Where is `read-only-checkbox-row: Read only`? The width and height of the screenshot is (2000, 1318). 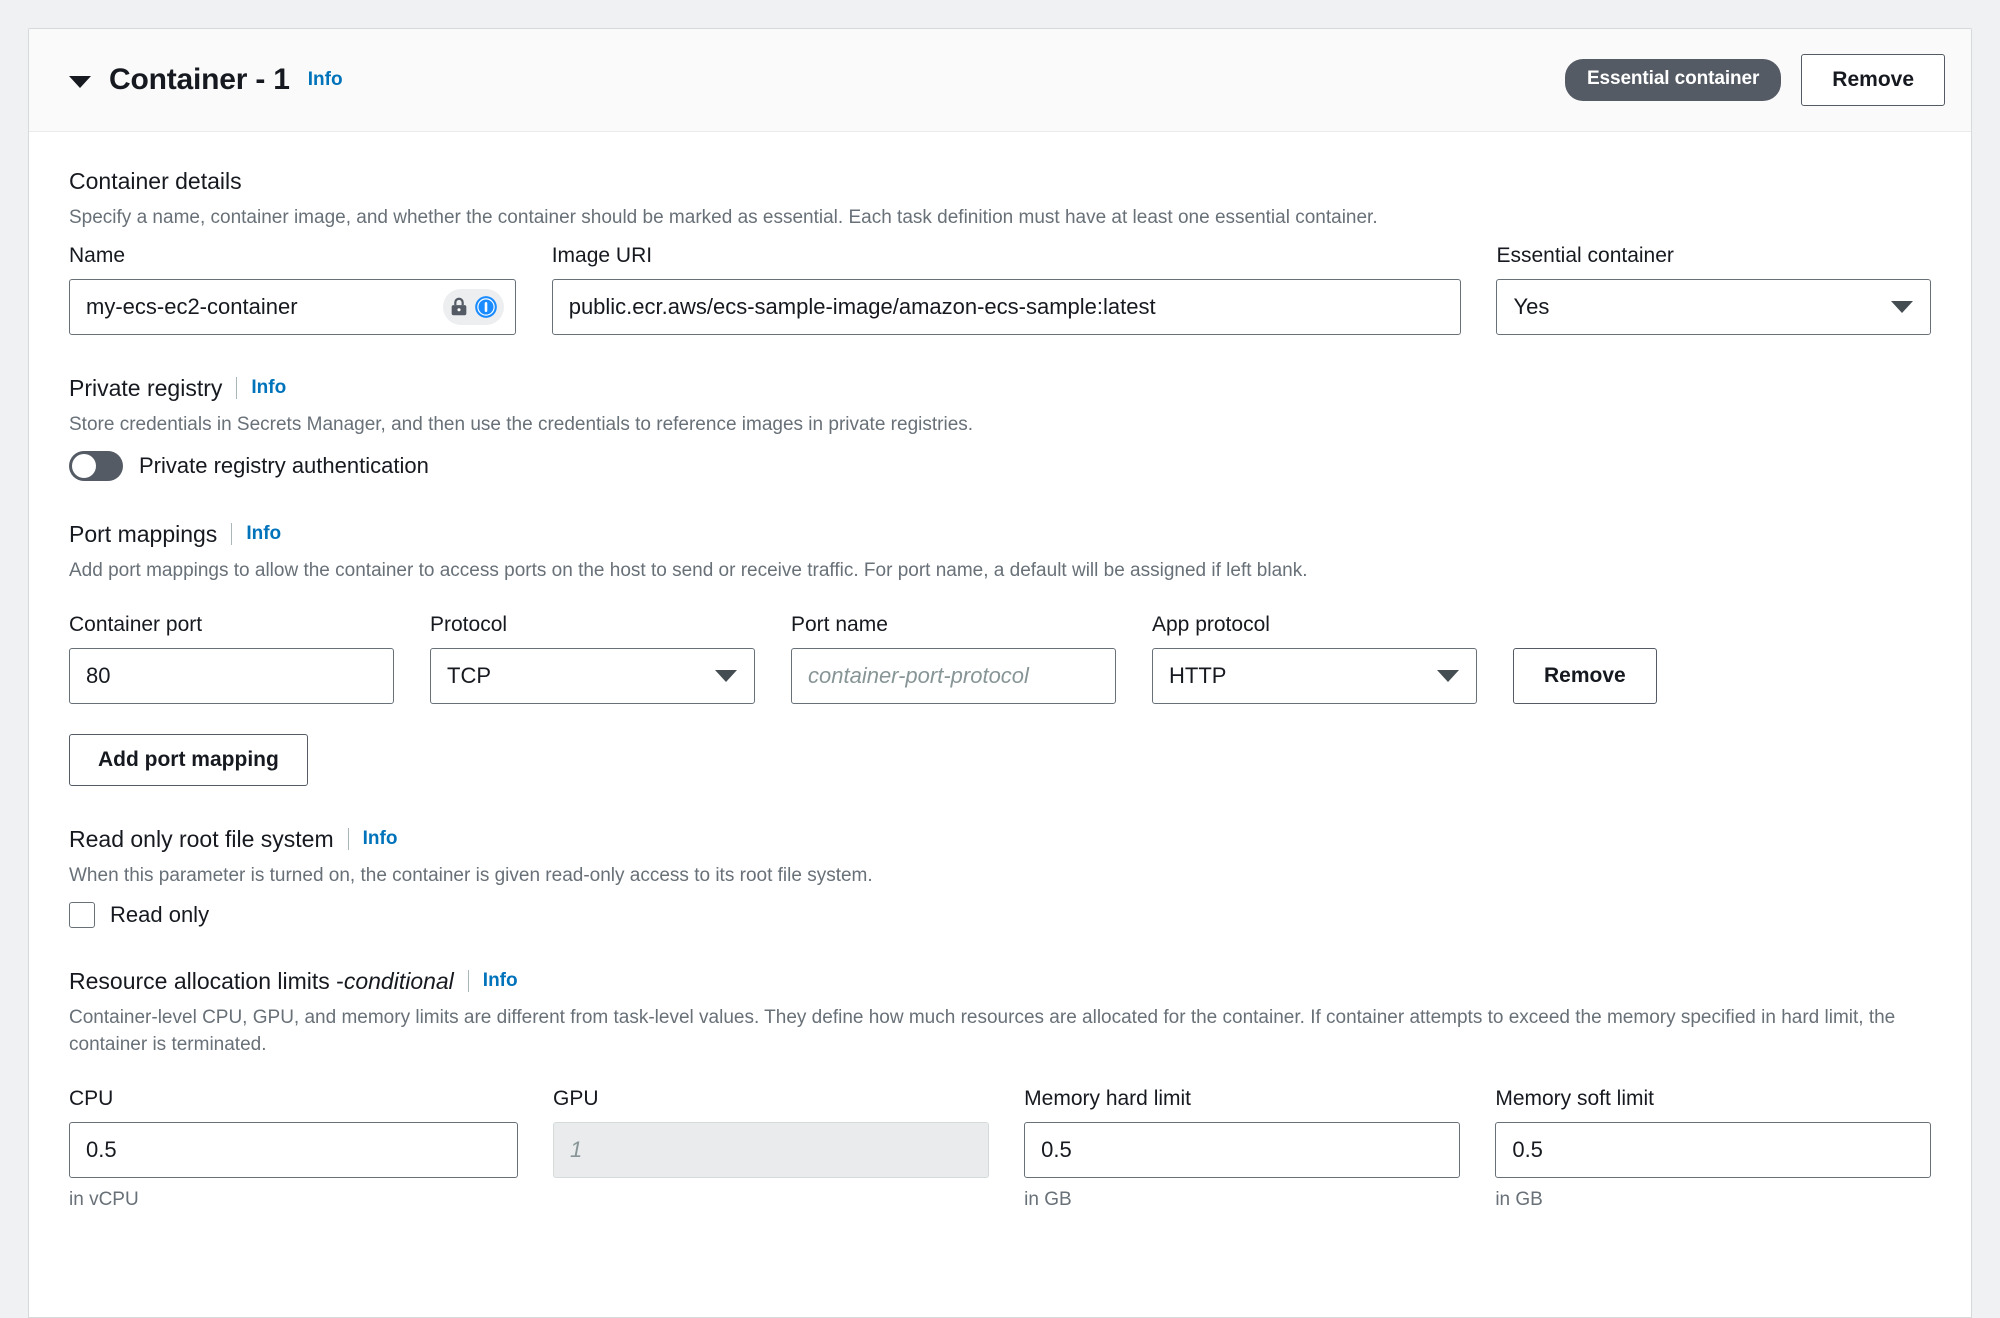 read-only-checkbox-row: Read only is located at coordinates (1000, 914).